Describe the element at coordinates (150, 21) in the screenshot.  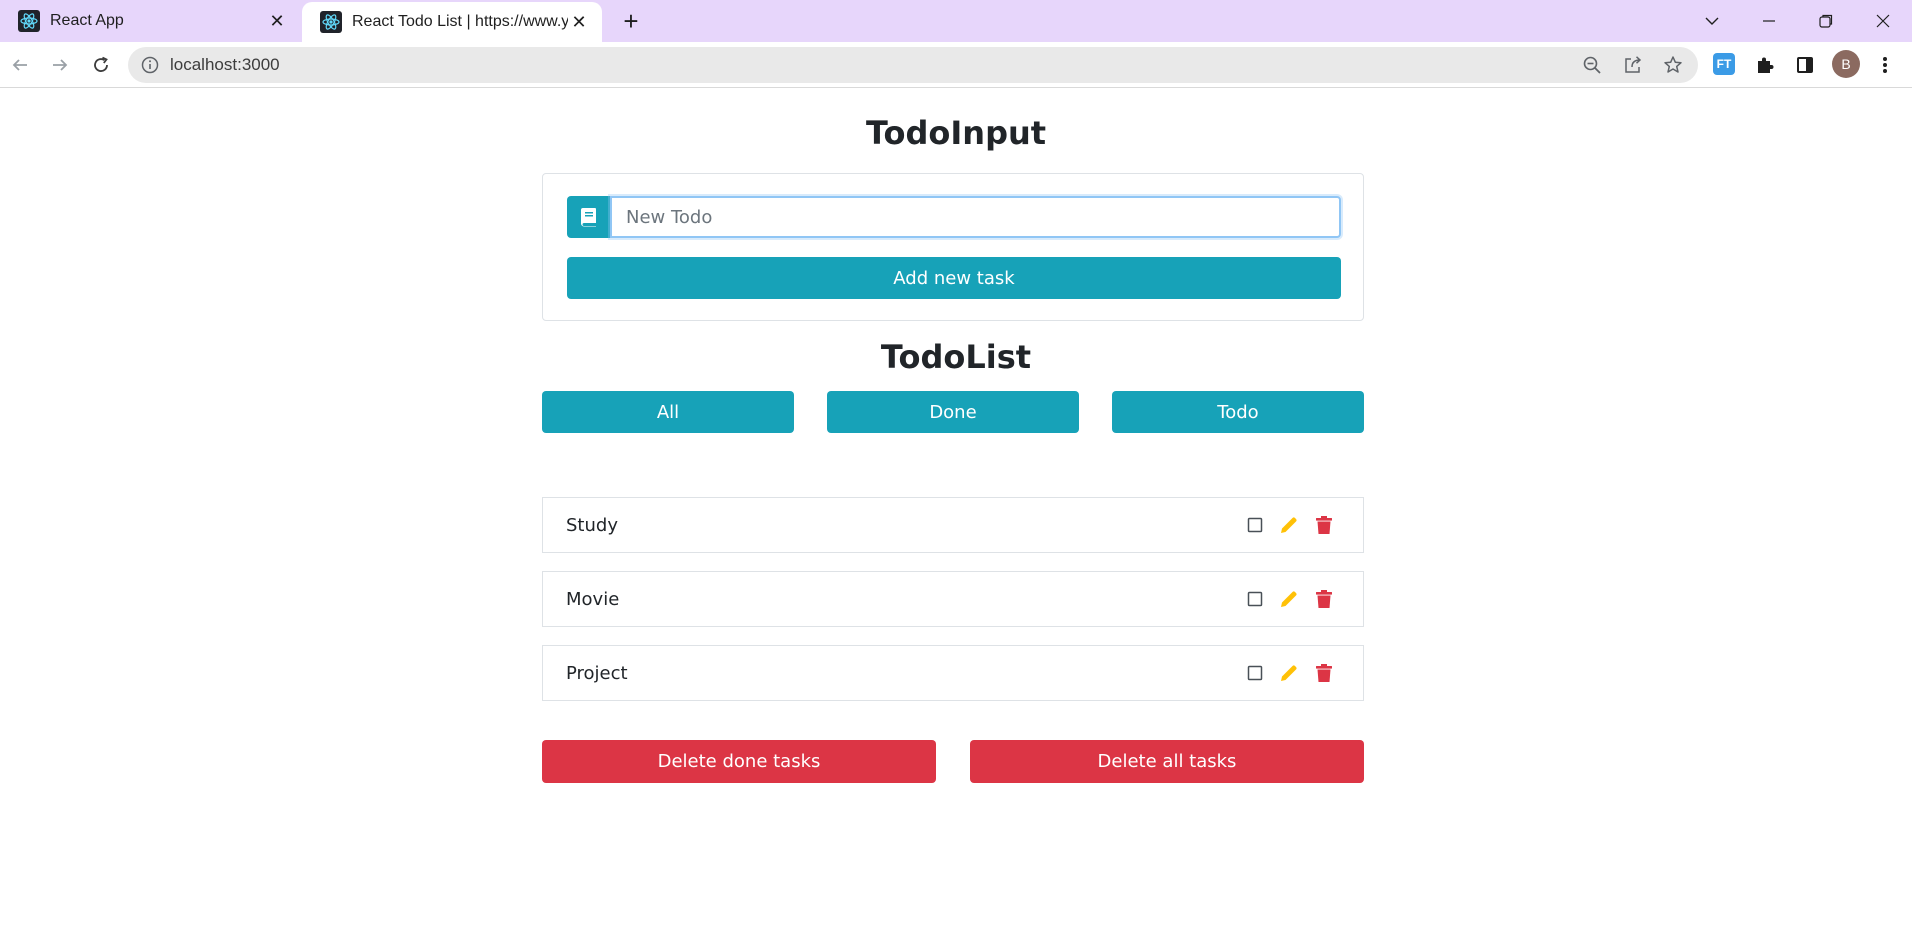
I see `tab-react-app: React App ✕` at that location.